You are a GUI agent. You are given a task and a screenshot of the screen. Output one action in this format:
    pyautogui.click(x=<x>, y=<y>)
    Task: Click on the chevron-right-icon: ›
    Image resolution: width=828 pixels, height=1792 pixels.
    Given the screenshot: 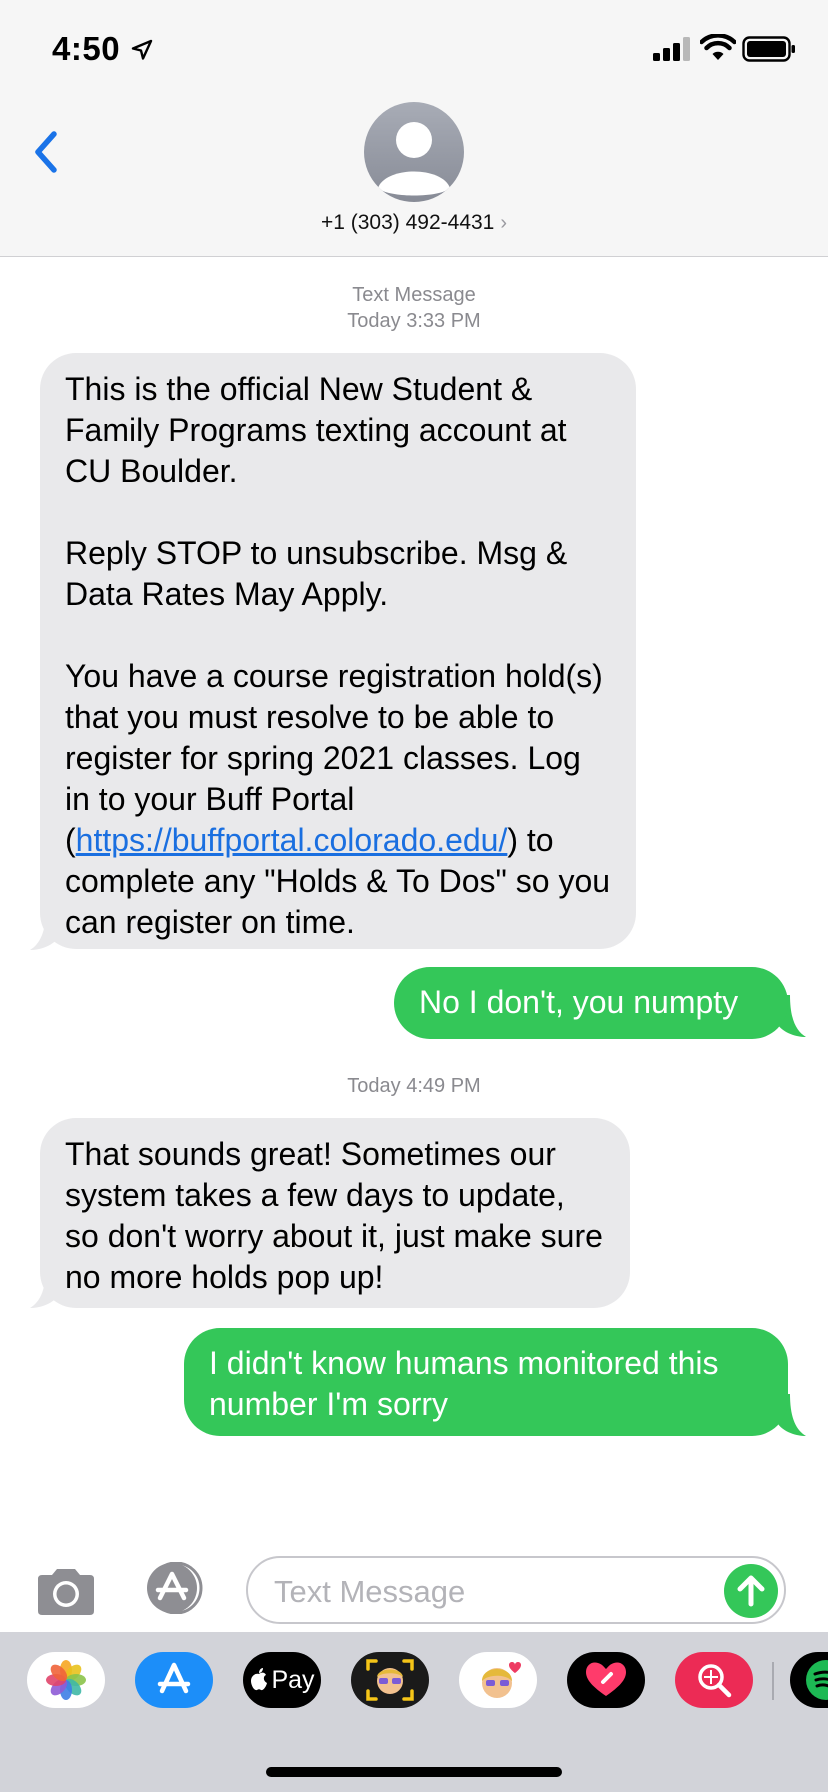 What is the action you would take?
    pyautogui.click(x=504, y=223)
    